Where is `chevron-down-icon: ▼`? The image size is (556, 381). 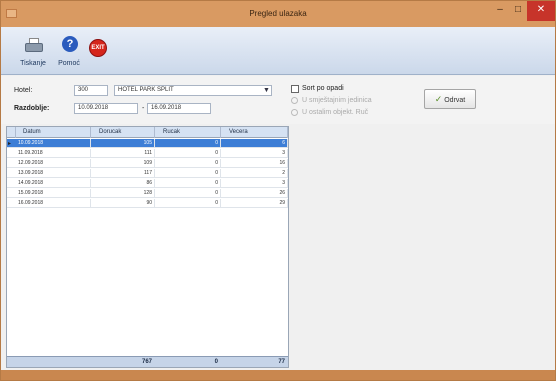
chevron-down-icon: ▼ is located at coordinates (266, 90).